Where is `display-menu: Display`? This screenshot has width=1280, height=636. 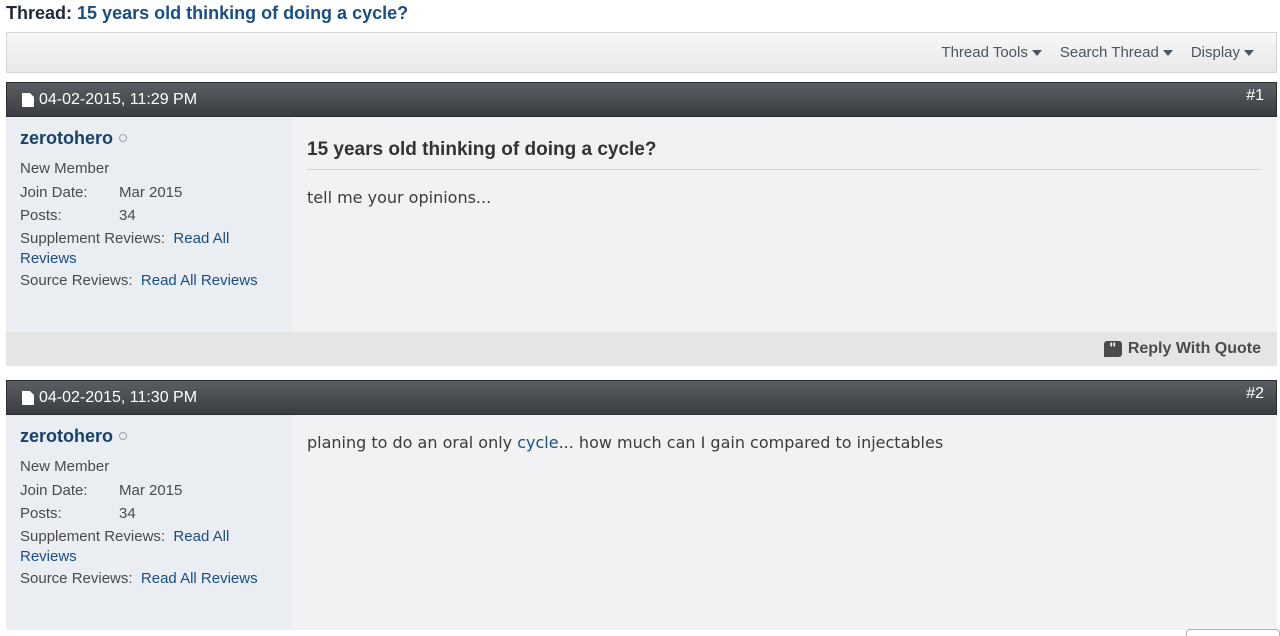
display-menu: Display is located at coordinates (1222, 52).